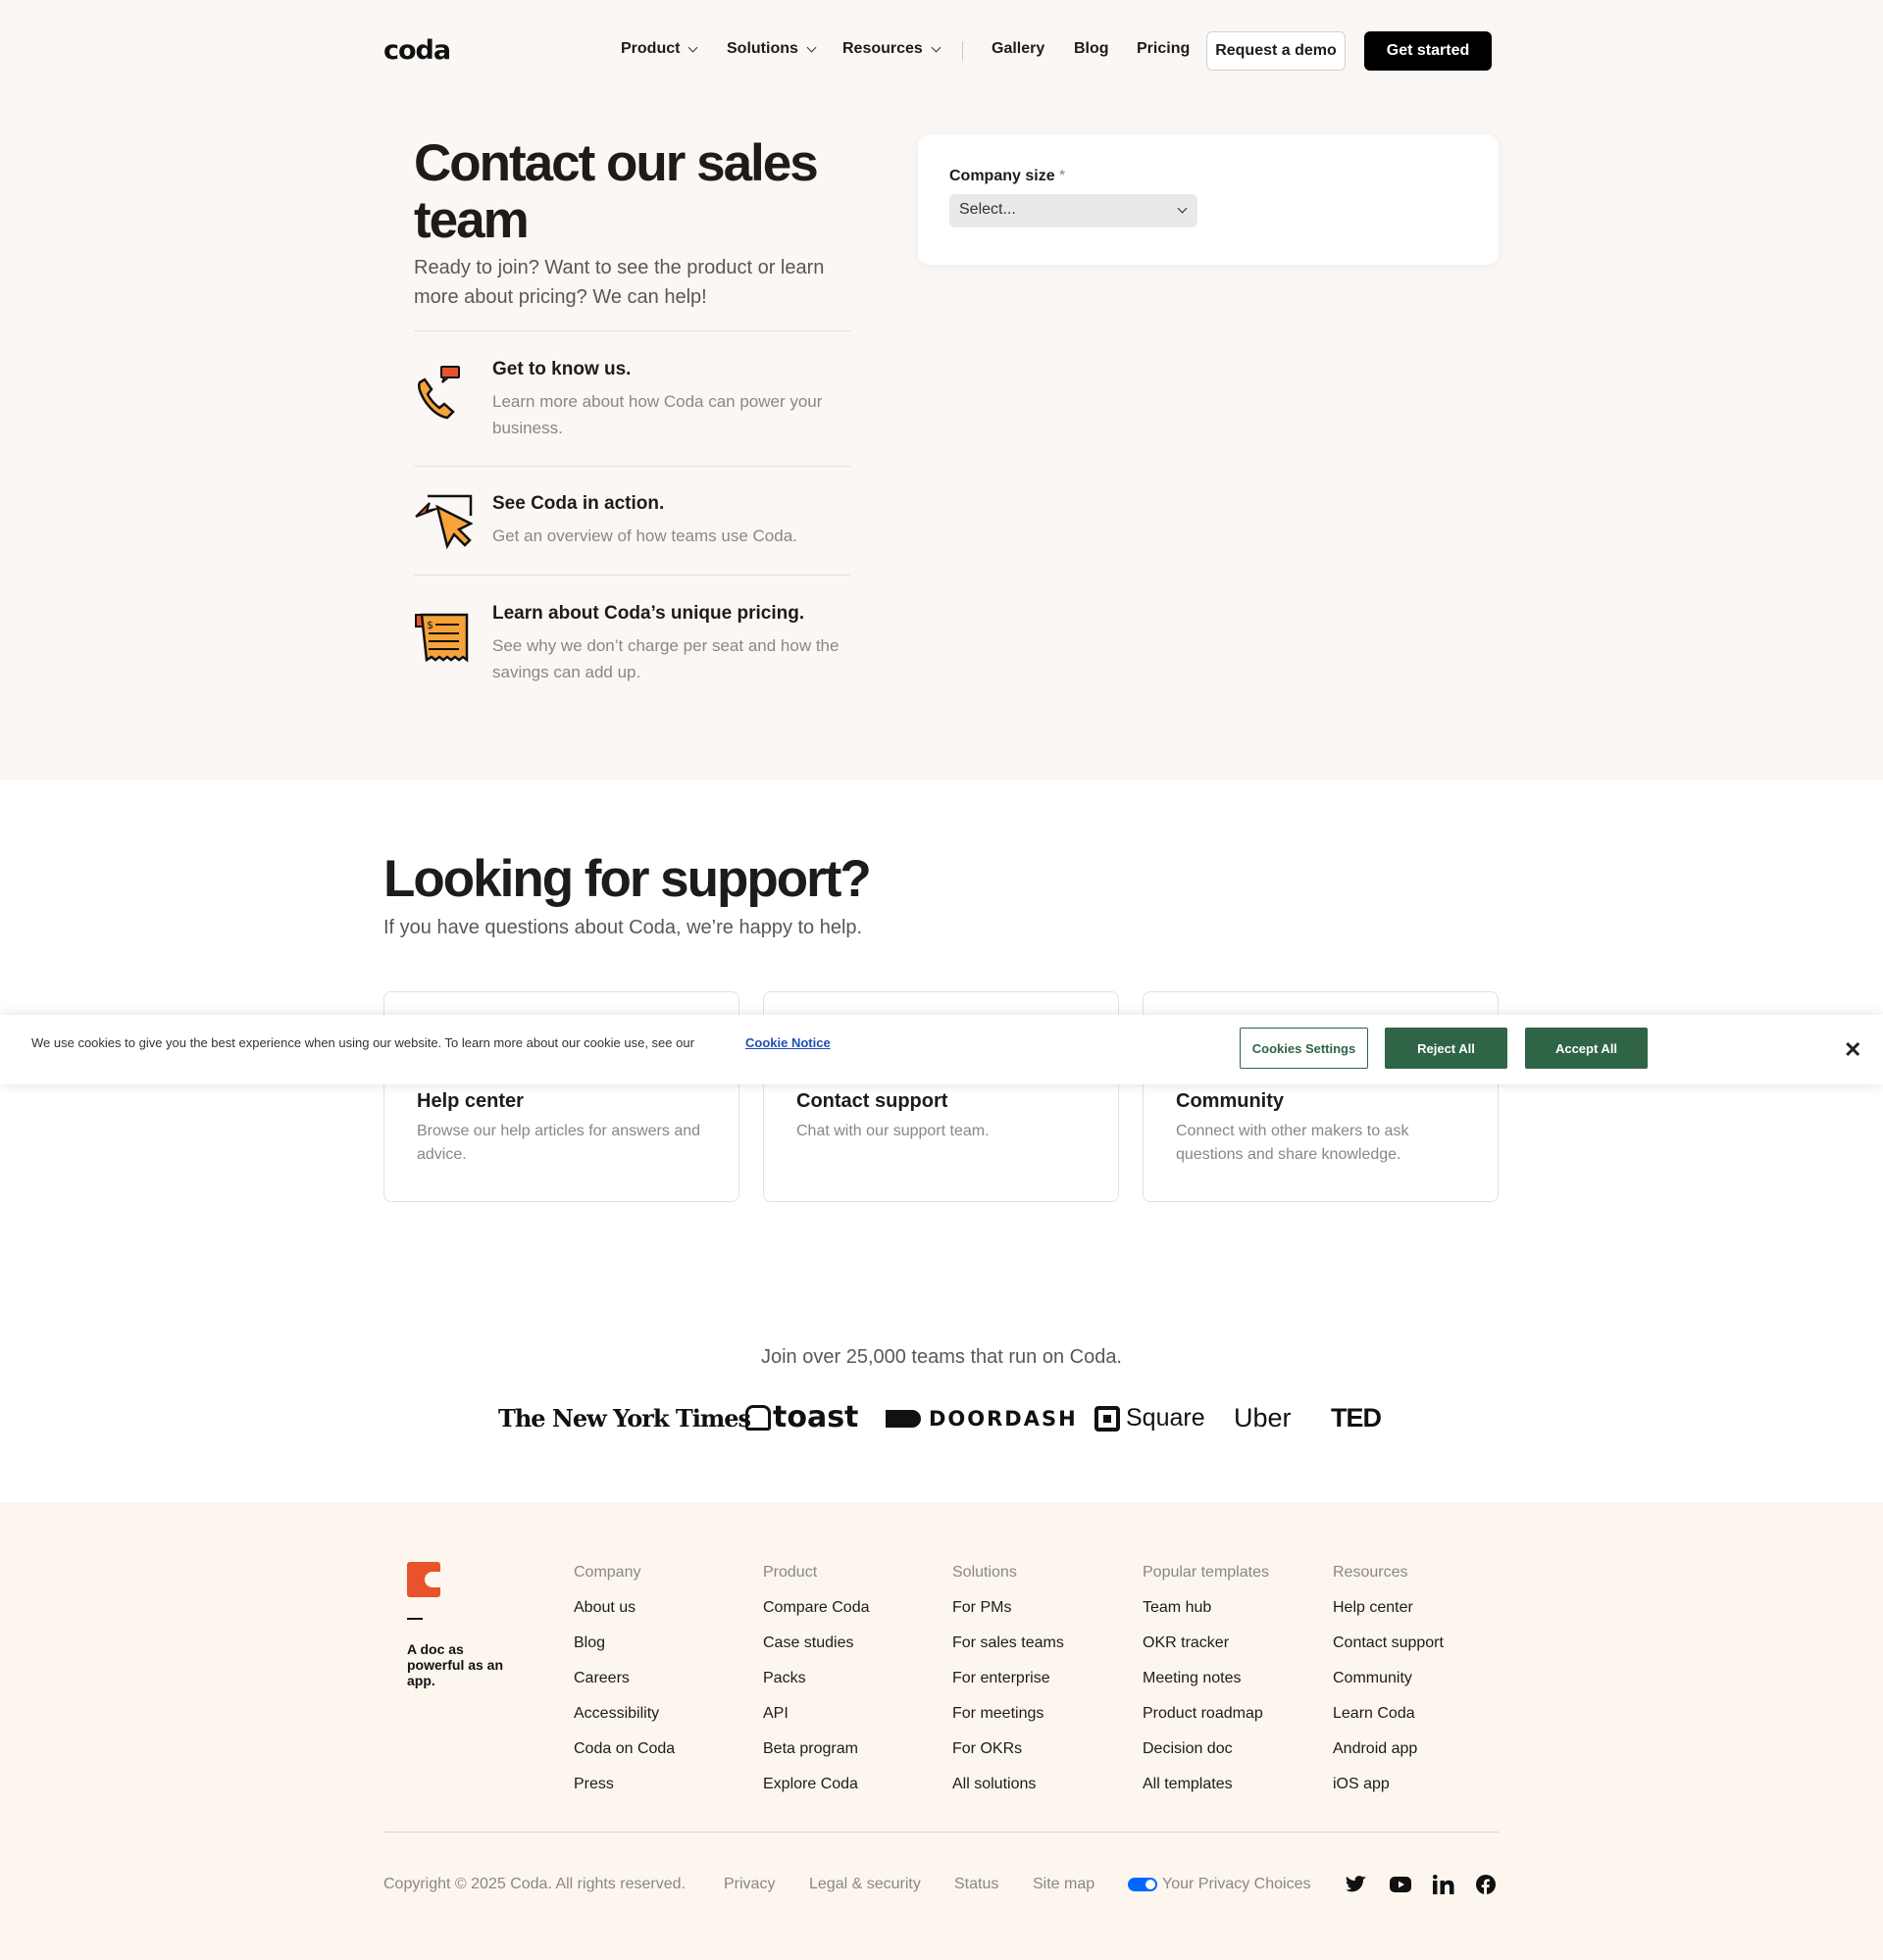 This screenshot has width=1883, height=1960. I want to click on doordash-logo: DOORDASH, so click(982, 1419).